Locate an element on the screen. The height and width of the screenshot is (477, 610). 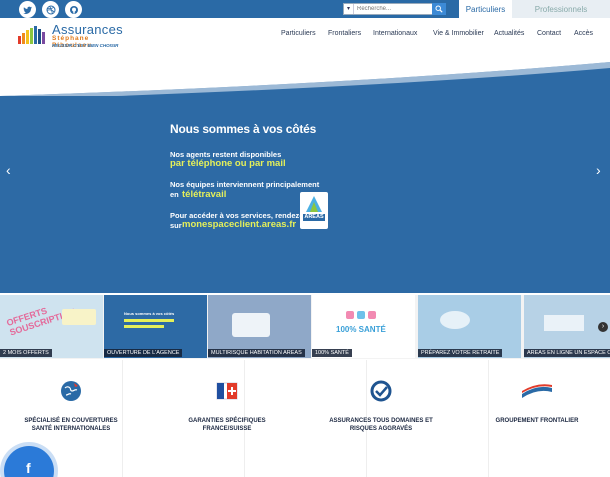
logo-bars-icon is located at coordinates (31, 35).